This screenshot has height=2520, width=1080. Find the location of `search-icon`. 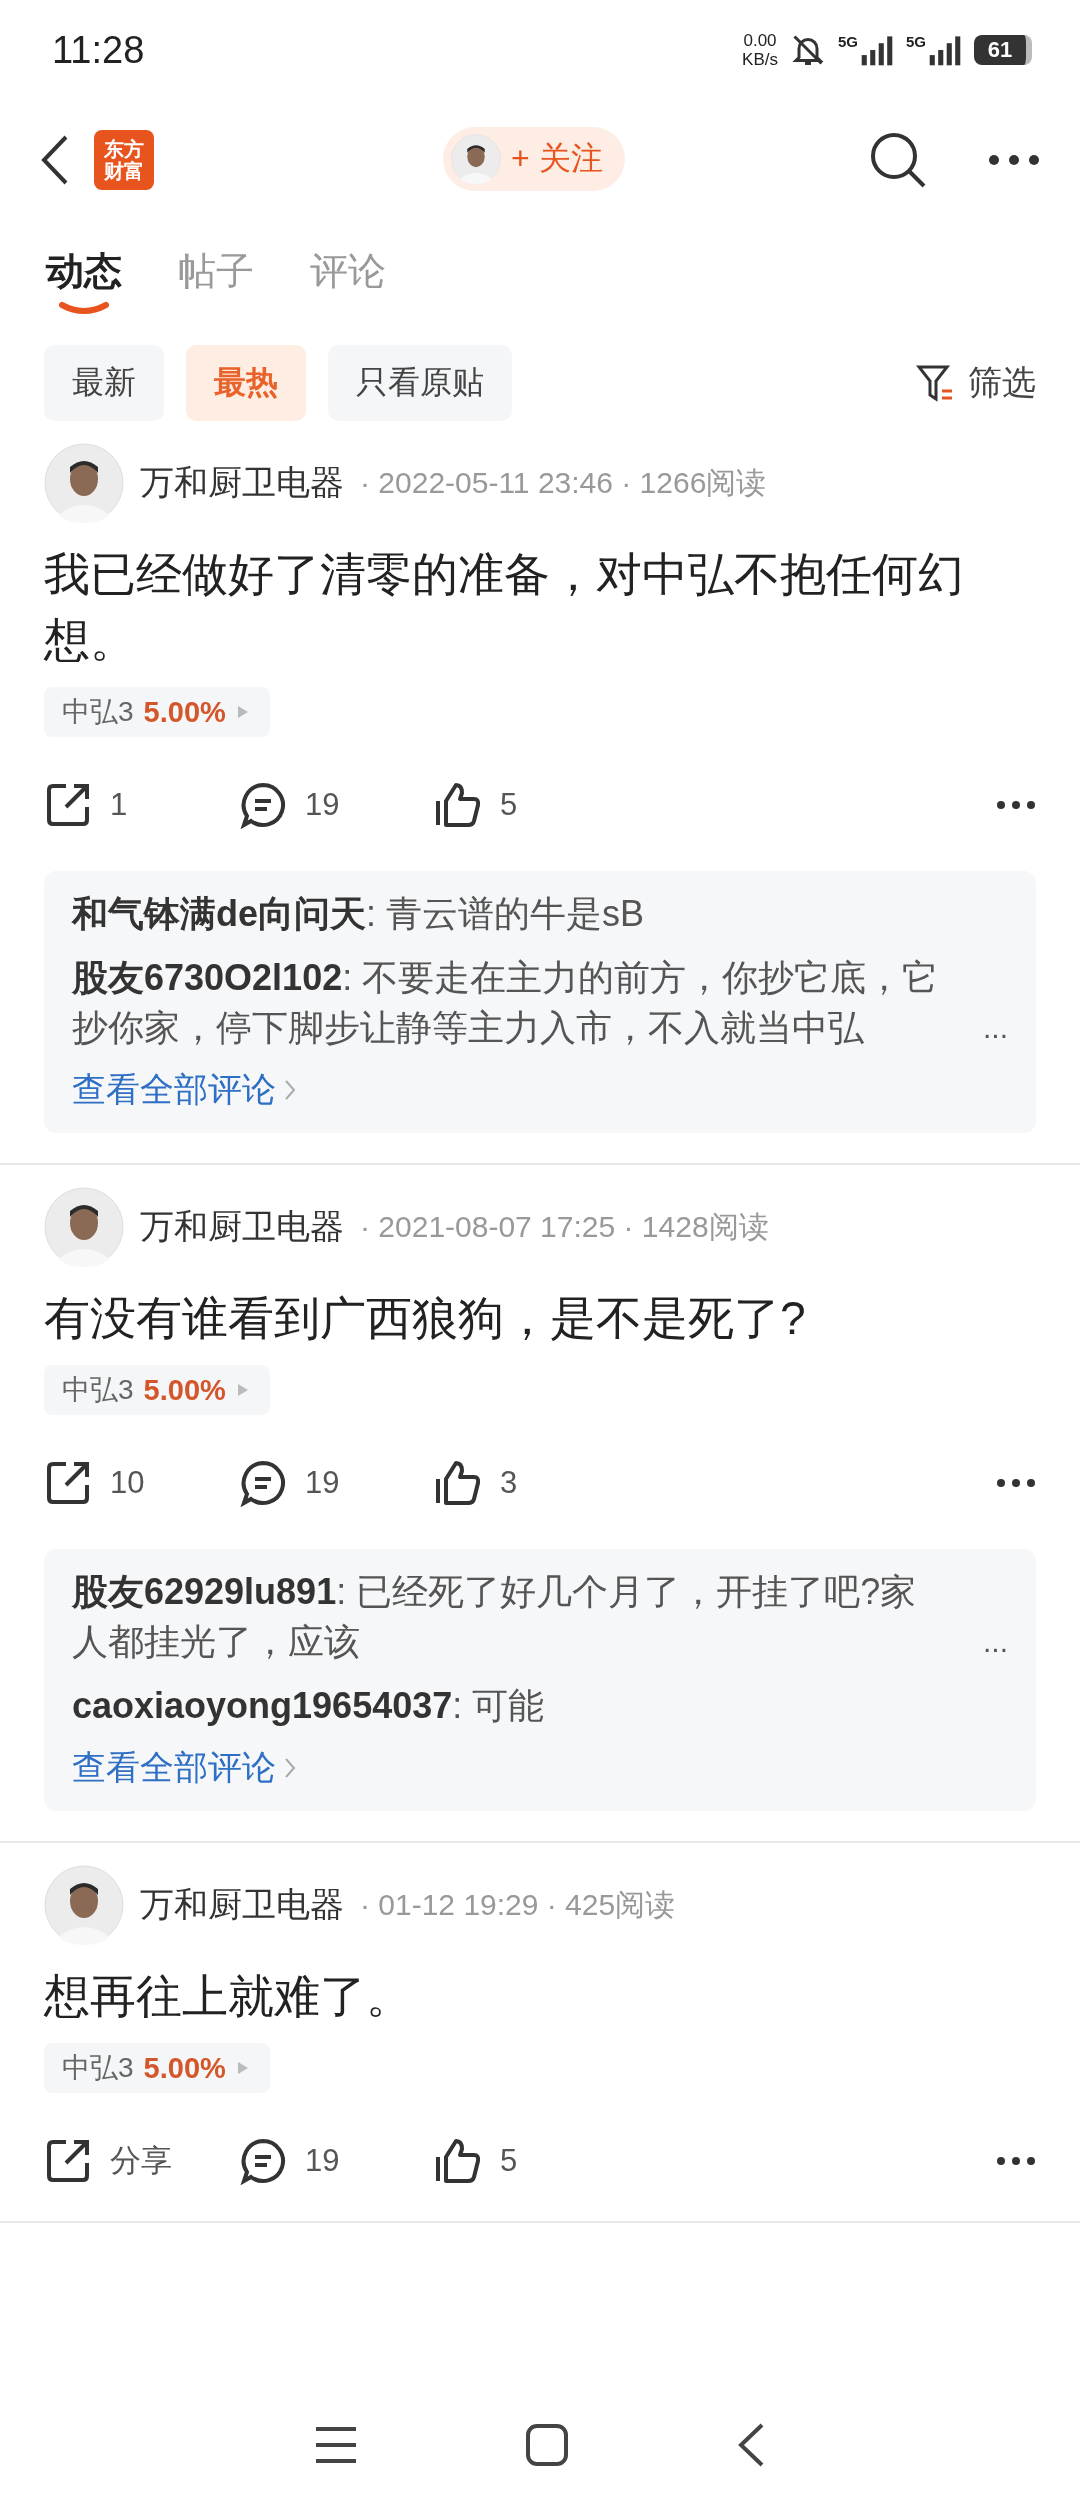

search-icon is located at coordinates (898, 160).